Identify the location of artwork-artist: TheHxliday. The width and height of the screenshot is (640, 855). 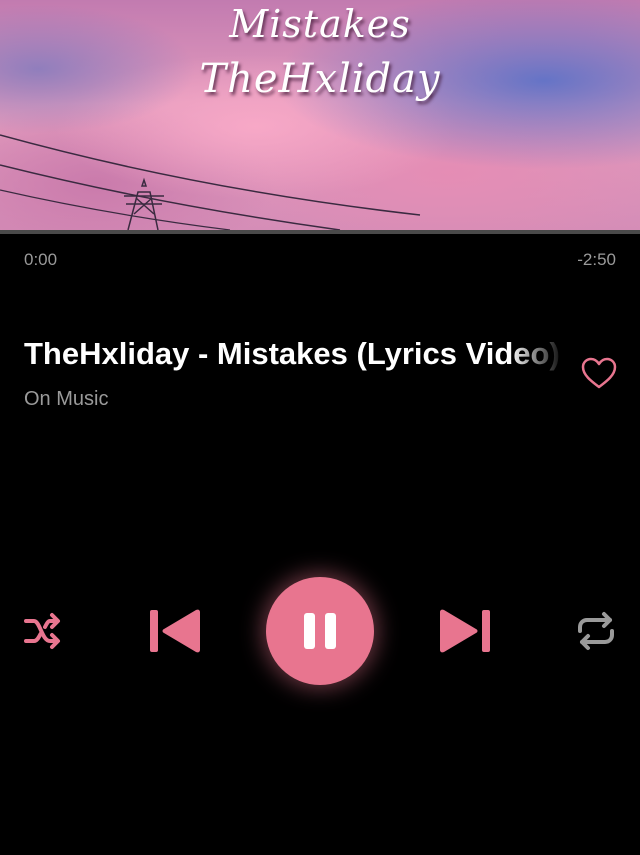
(320, 79).